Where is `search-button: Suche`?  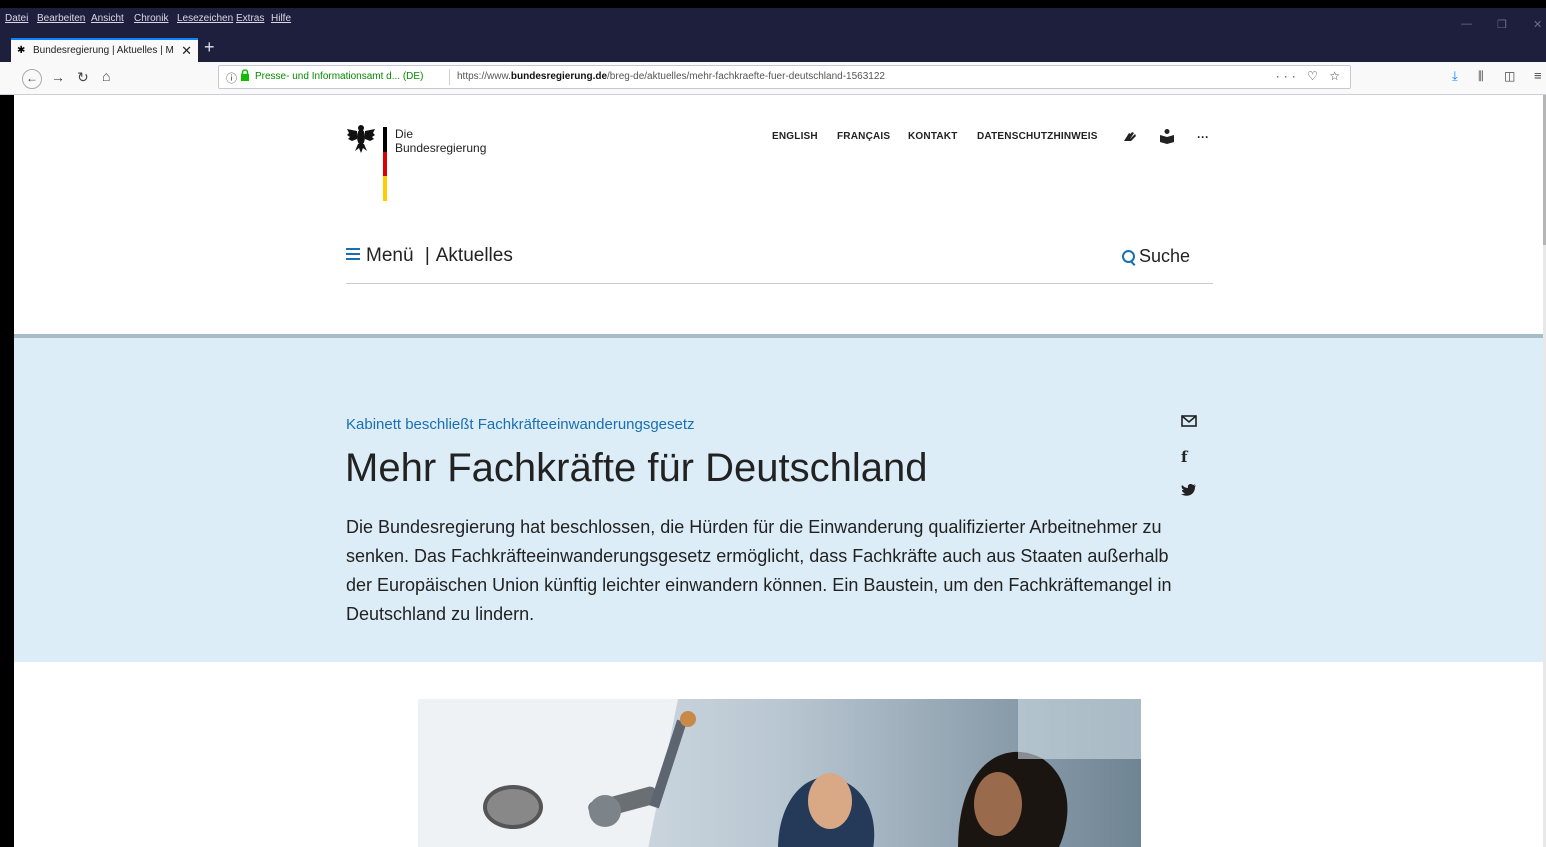 search-button: Suche is located at coordinates (1156, 256).